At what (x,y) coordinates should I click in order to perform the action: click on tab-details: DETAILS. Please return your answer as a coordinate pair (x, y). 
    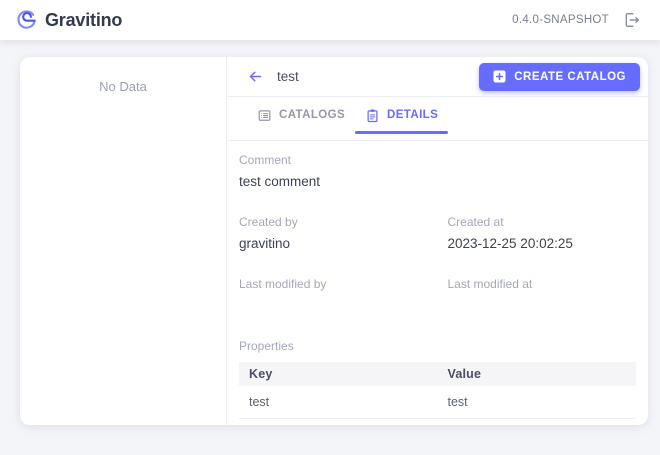
    Looking at the image, I should click on (402, 115).